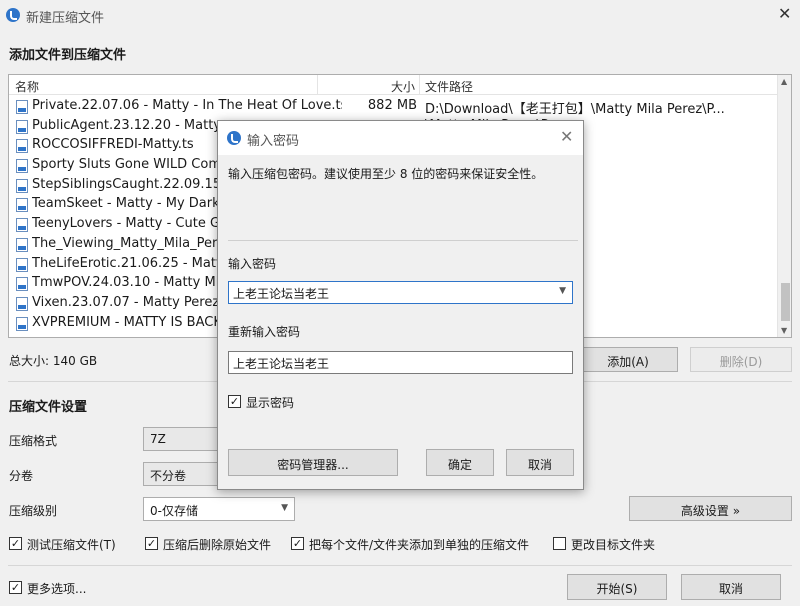 This screenshot has width=800, height=606. I want to click on cancel-button-label: 取消, so click(730, 589).